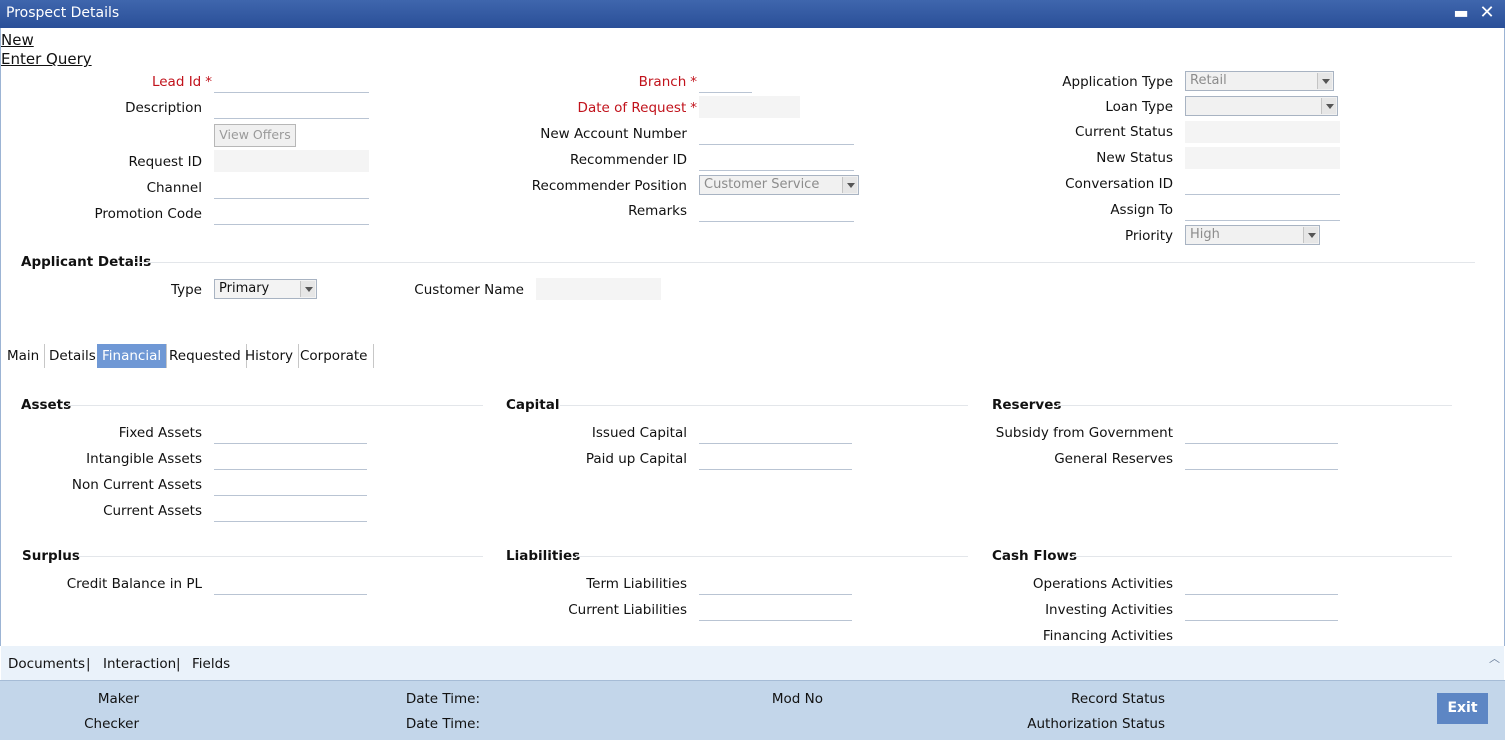 This screenshot has width=1505, height=740. I want to click on applicant-details-title: Applicant Details, so click(86, 262).